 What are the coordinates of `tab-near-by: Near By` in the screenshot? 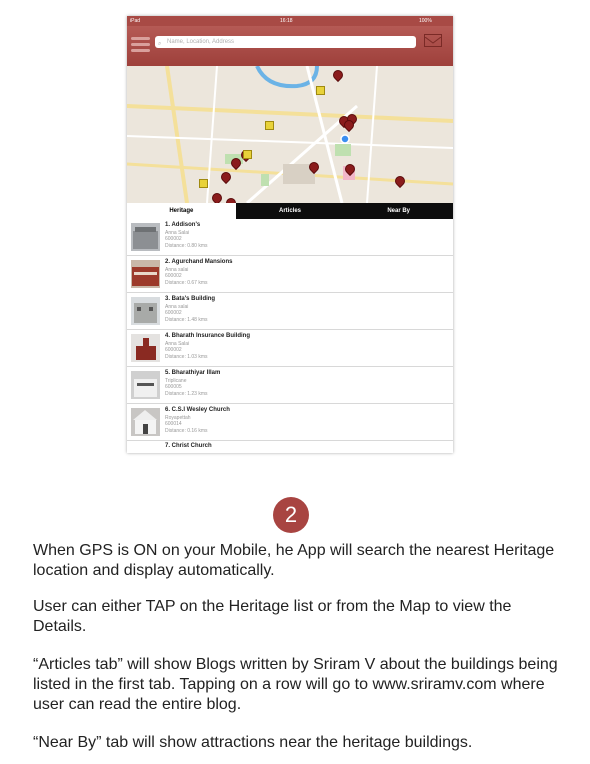 It's located at (398, 211).